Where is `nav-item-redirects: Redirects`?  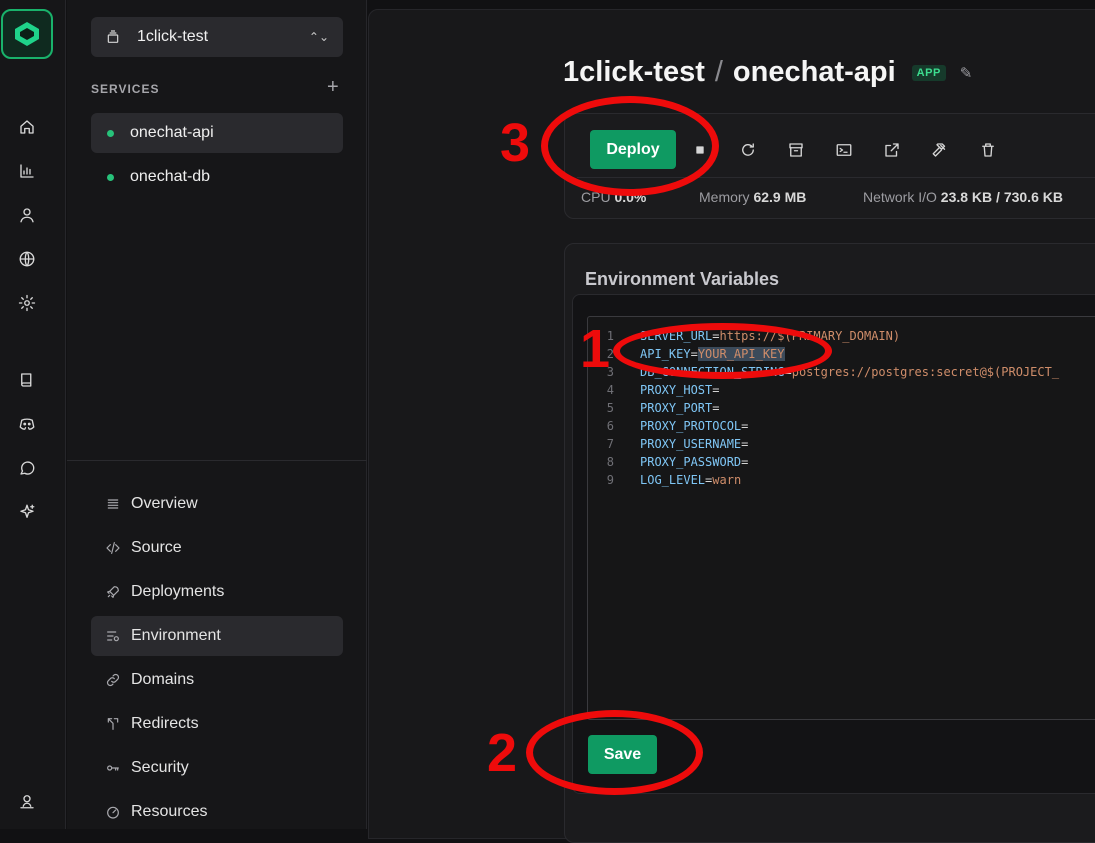 nav-item-redirects: Redirects is located at coordinates (217, 724).